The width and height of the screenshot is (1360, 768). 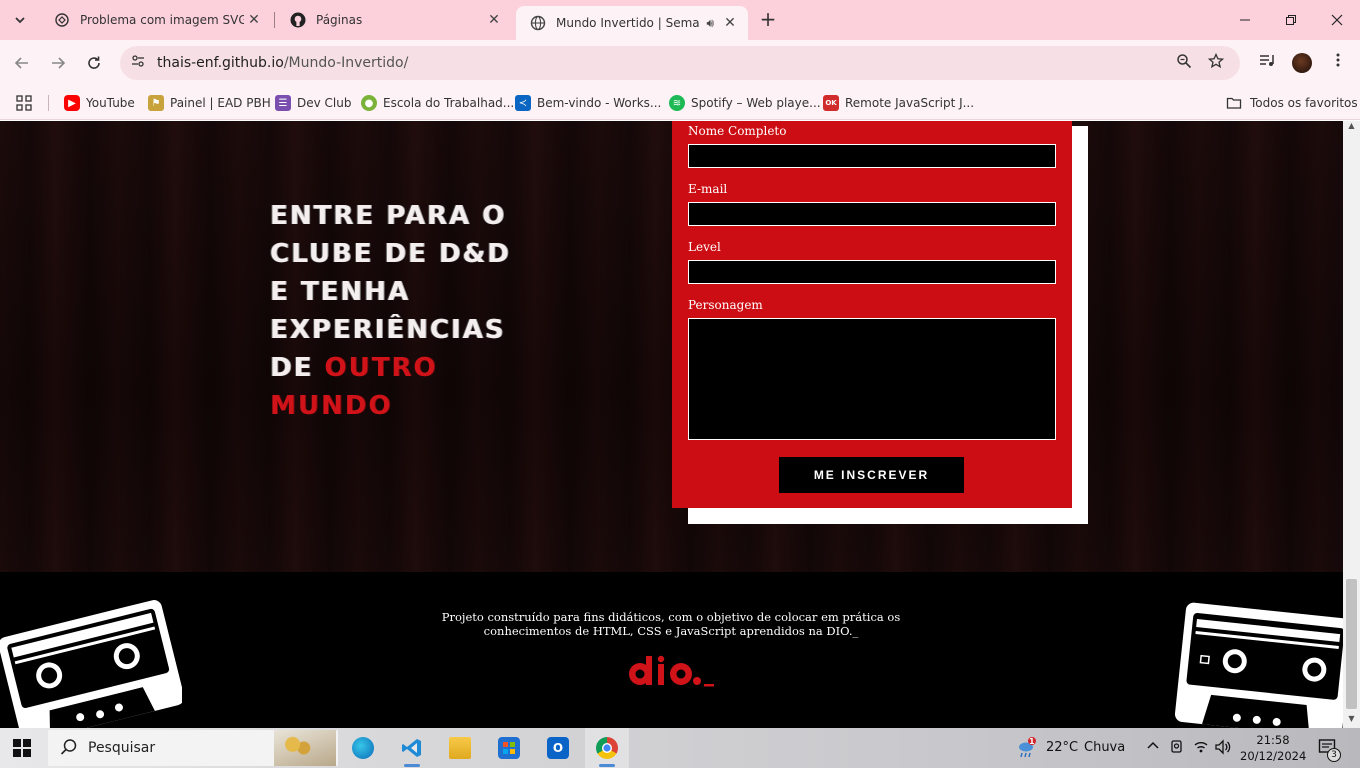 I want to click on character-label: Personagem, so click(x=725, y=305).